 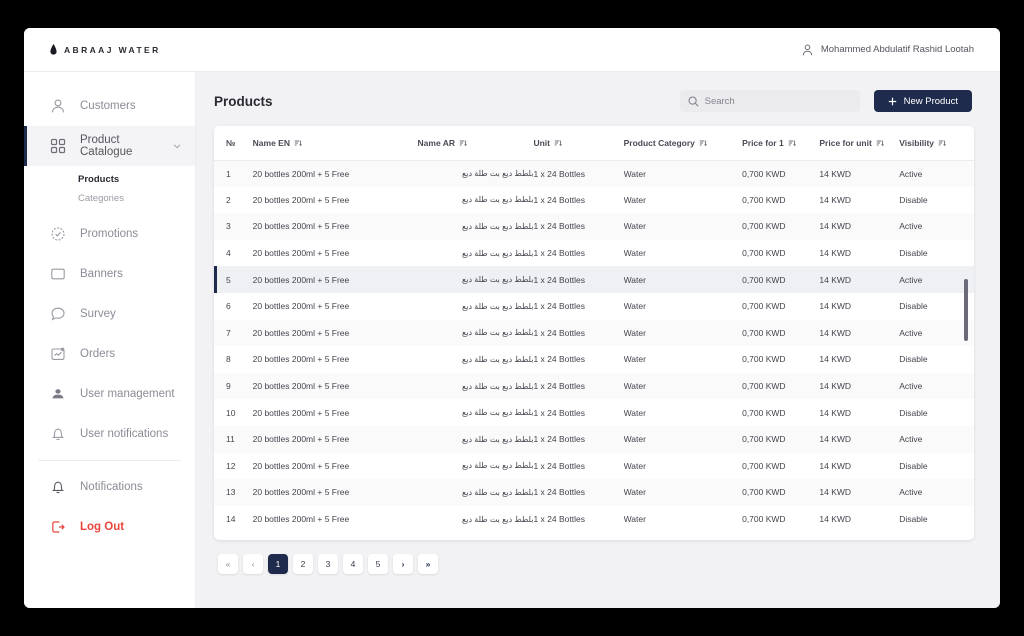 What do you see at coordinates (353, 564) in the screenshot?
I see `pagination-page-4: 4` at bounding box center [353, 564].